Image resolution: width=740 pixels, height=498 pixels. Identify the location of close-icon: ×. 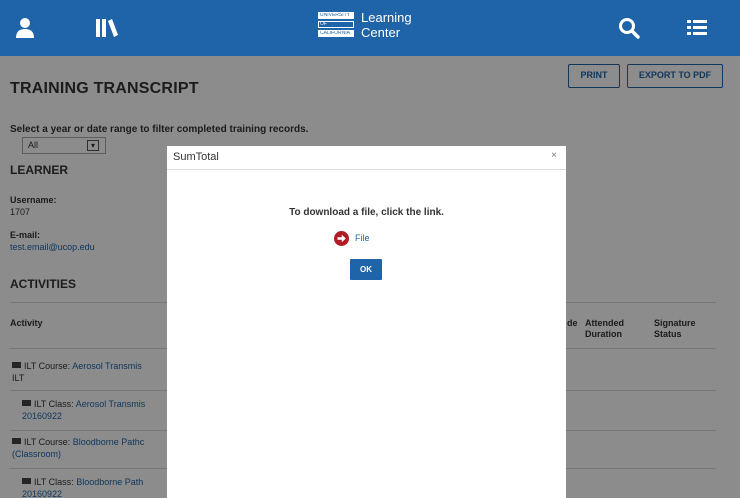
(554, 155).